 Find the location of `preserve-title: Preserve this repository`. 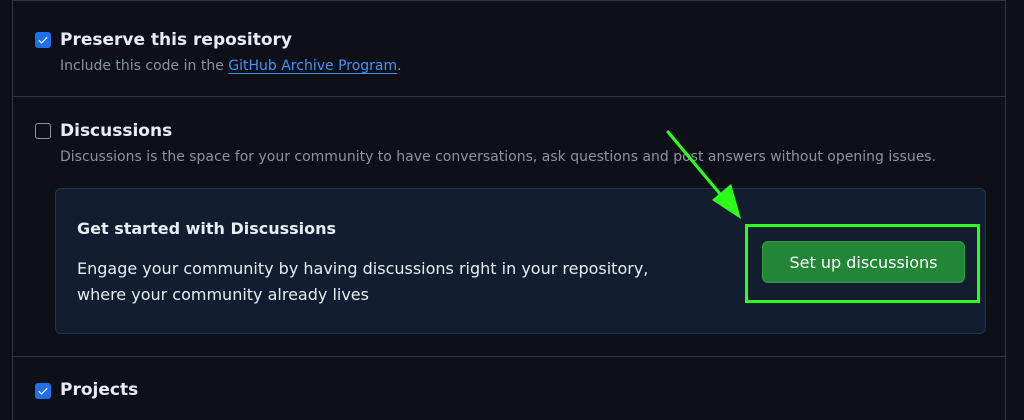

preserve-title: Preserve this repository is located at coordinates (176, 40).